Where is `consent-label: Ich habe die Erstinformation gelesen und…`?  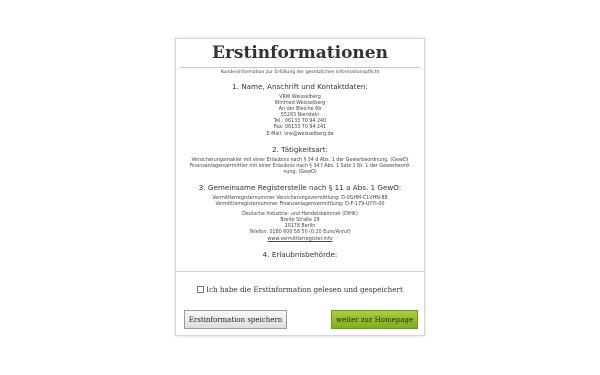 consent-label: Ich habe die Erstinformation gelesen und… is located at coordinates (304, 289).